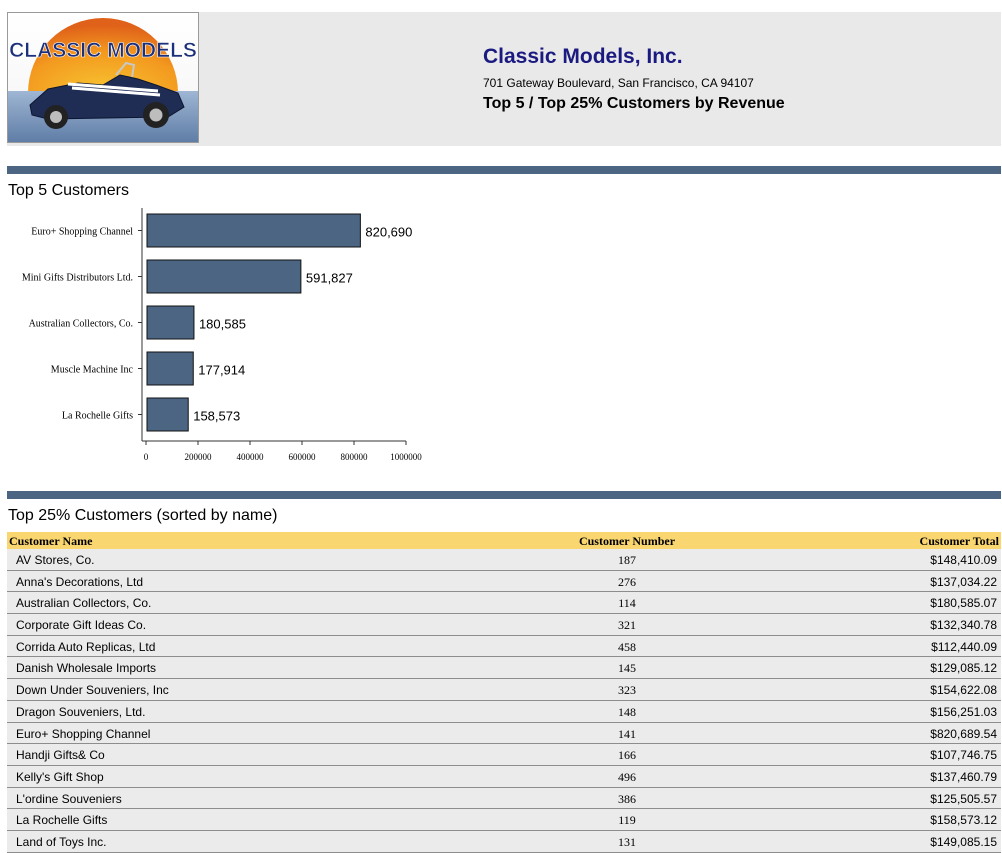 This screenshot has height=853, width=1002. Describe the element at coordinates (627, 646) in the screenshot. I see `cell-customer-number: 458` at that location.